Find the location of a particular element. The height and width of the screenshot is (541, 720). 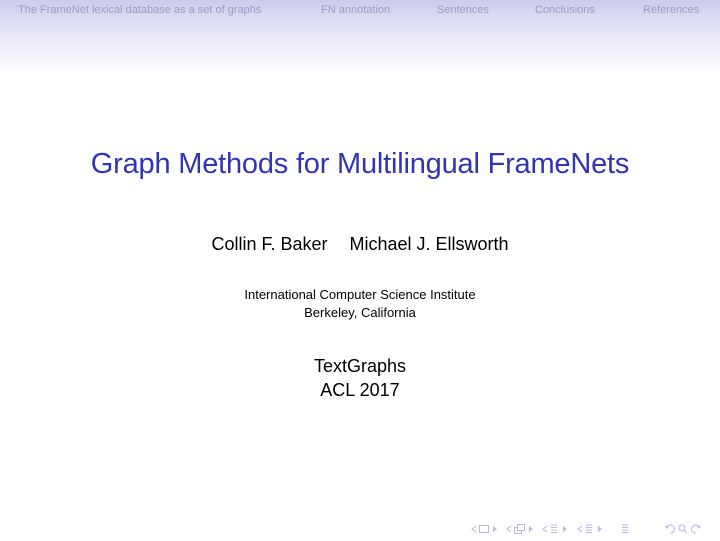

appendix-icon is located at coordinates (625, 529).